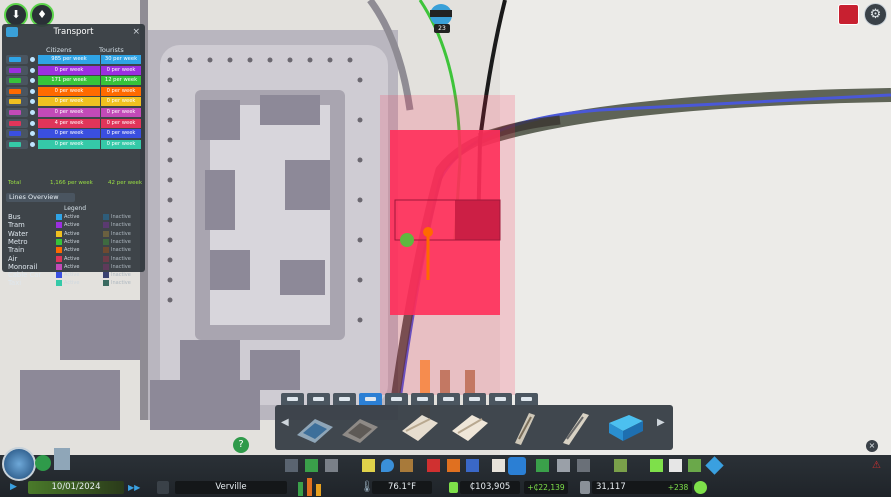 This screenshot has width=891, height=497. I want to click on tab-monorail, so click(448, 399).